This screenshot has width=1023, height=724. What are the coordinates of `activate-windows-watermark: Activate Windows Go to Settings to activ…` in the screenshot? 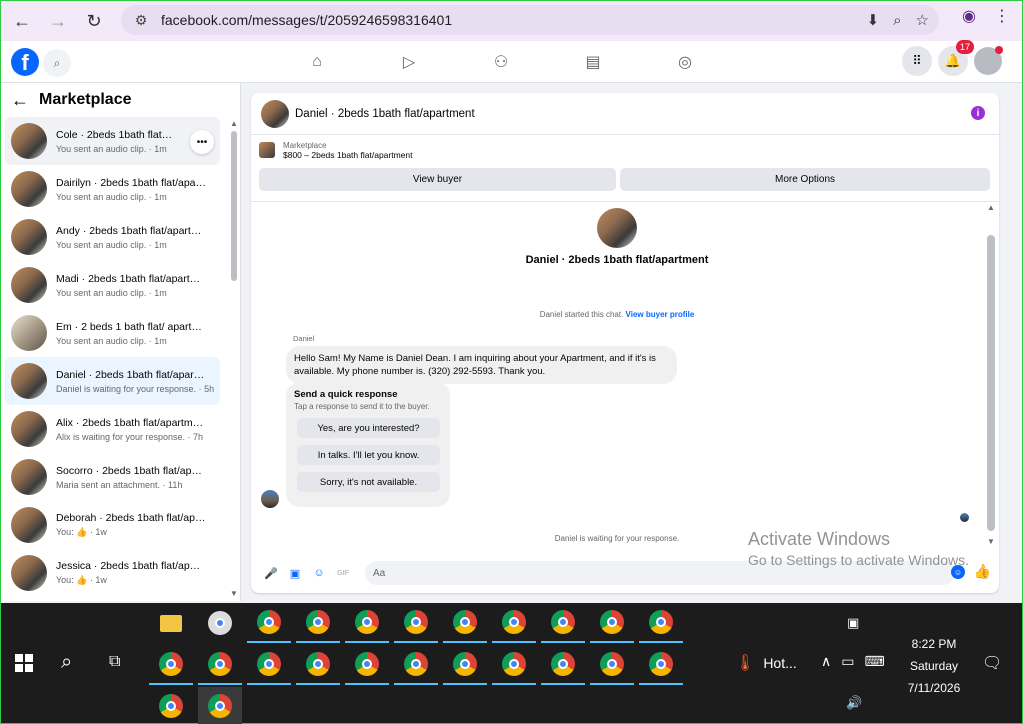 It's located at (858, 548).